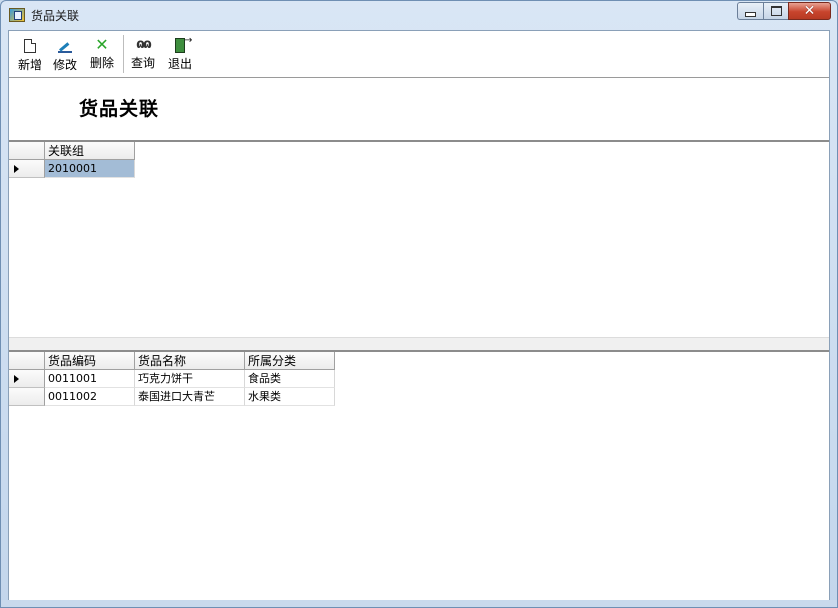  I want to click on binoculars-icon: ɷɷ, so click(144, 44).